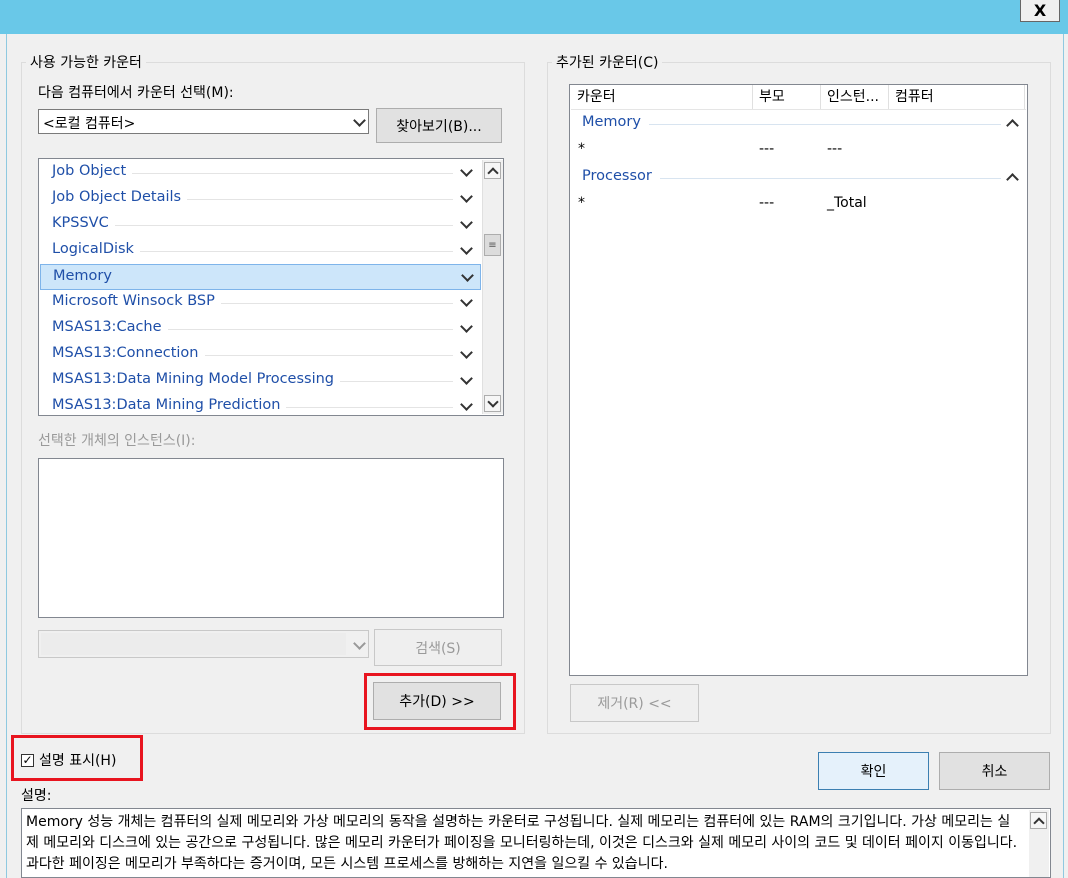 This screenshot has width=1068, height=878. What do you see at coordinates (798, 124) in the screenshot?
I see `group-header-memory: Memory` at bounding box center [798, 124].